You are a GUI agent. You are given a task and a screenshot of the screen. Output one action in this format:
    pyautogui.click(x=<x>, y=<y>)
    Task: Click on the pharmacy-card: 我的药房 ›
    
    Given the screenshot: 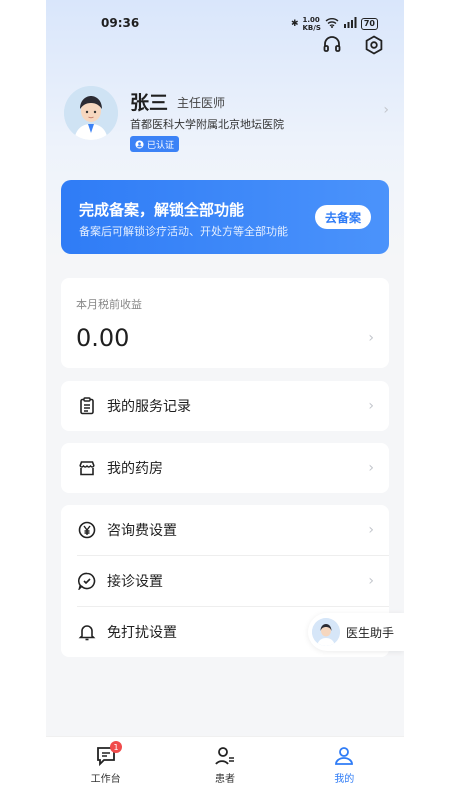 What is the action you would take?
    pyautogui.click(x=225, y=468)
    